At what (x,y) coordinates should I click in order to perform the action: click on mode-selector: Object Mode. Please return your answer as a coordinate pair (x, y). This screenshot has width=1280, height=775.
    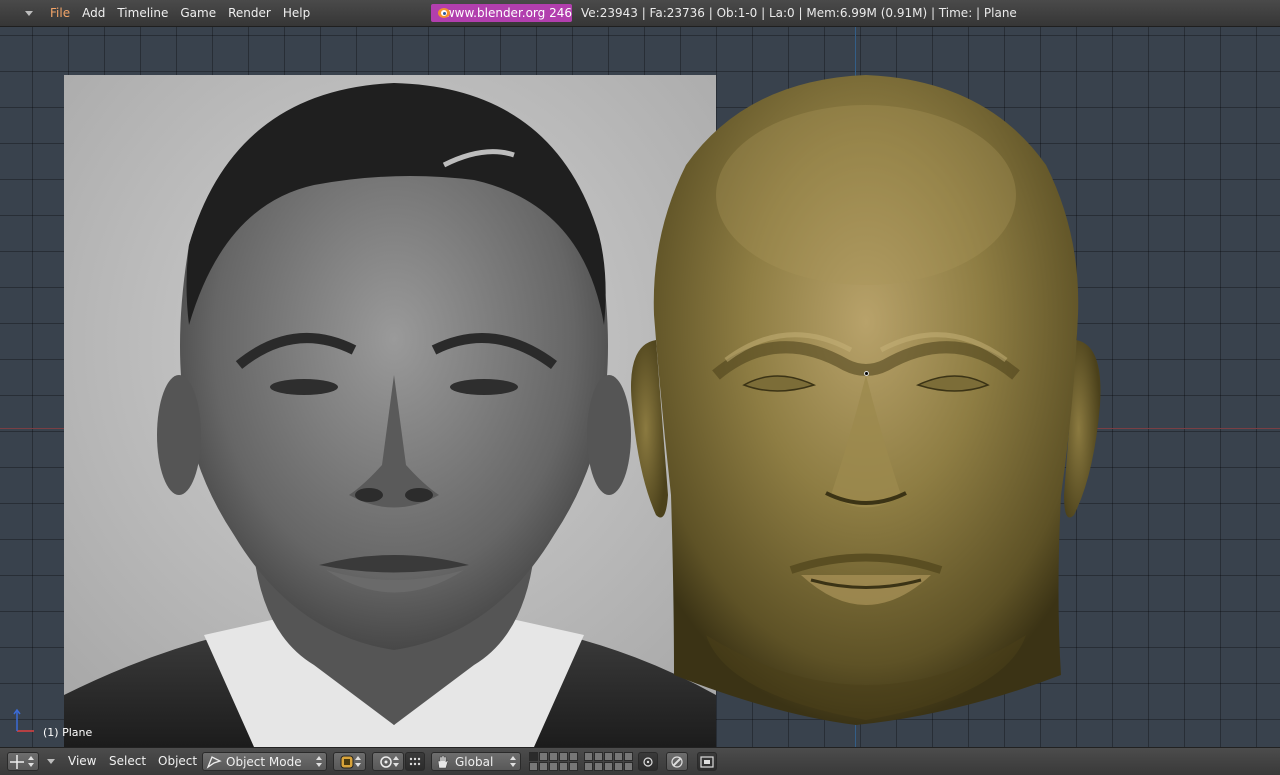
    Looking at the image, I should click on (264, 761).